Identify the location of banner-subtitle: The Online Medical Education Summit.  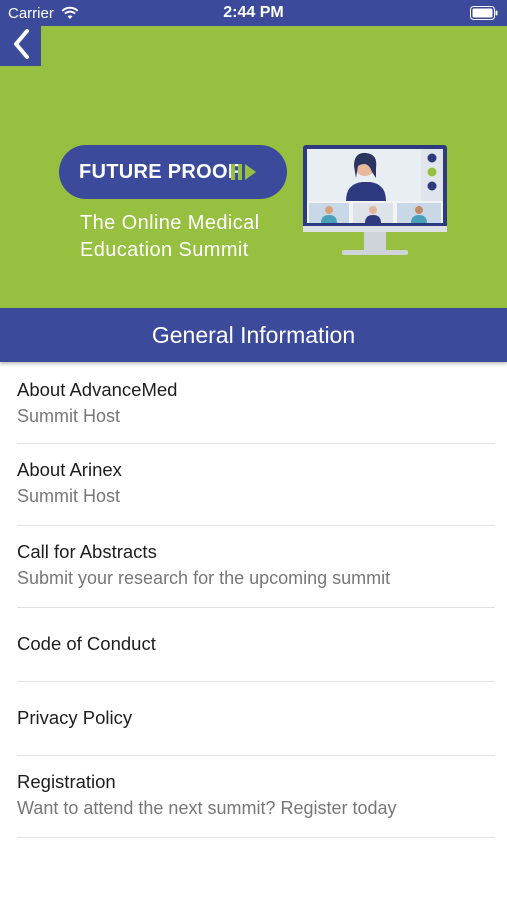
(170, 236).